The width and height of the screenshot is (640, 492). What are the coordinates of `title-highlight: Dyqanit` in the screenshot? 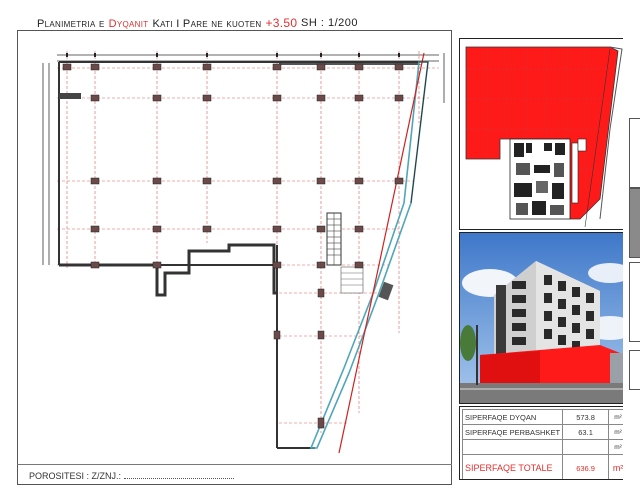 It's located at (128, 24).